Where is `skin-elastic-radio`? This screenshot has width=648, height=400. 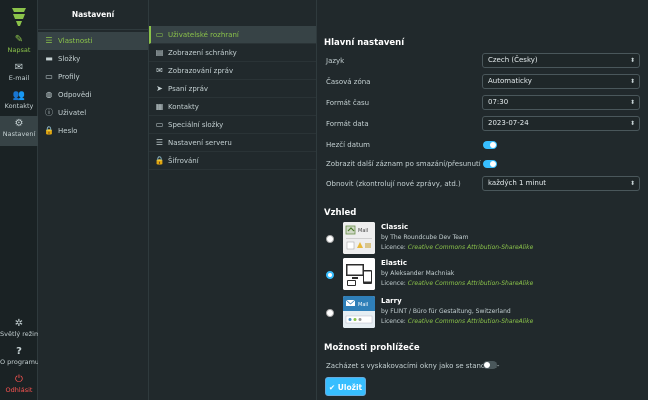 skin-elastic-radio is located at coordinates (330, 275).